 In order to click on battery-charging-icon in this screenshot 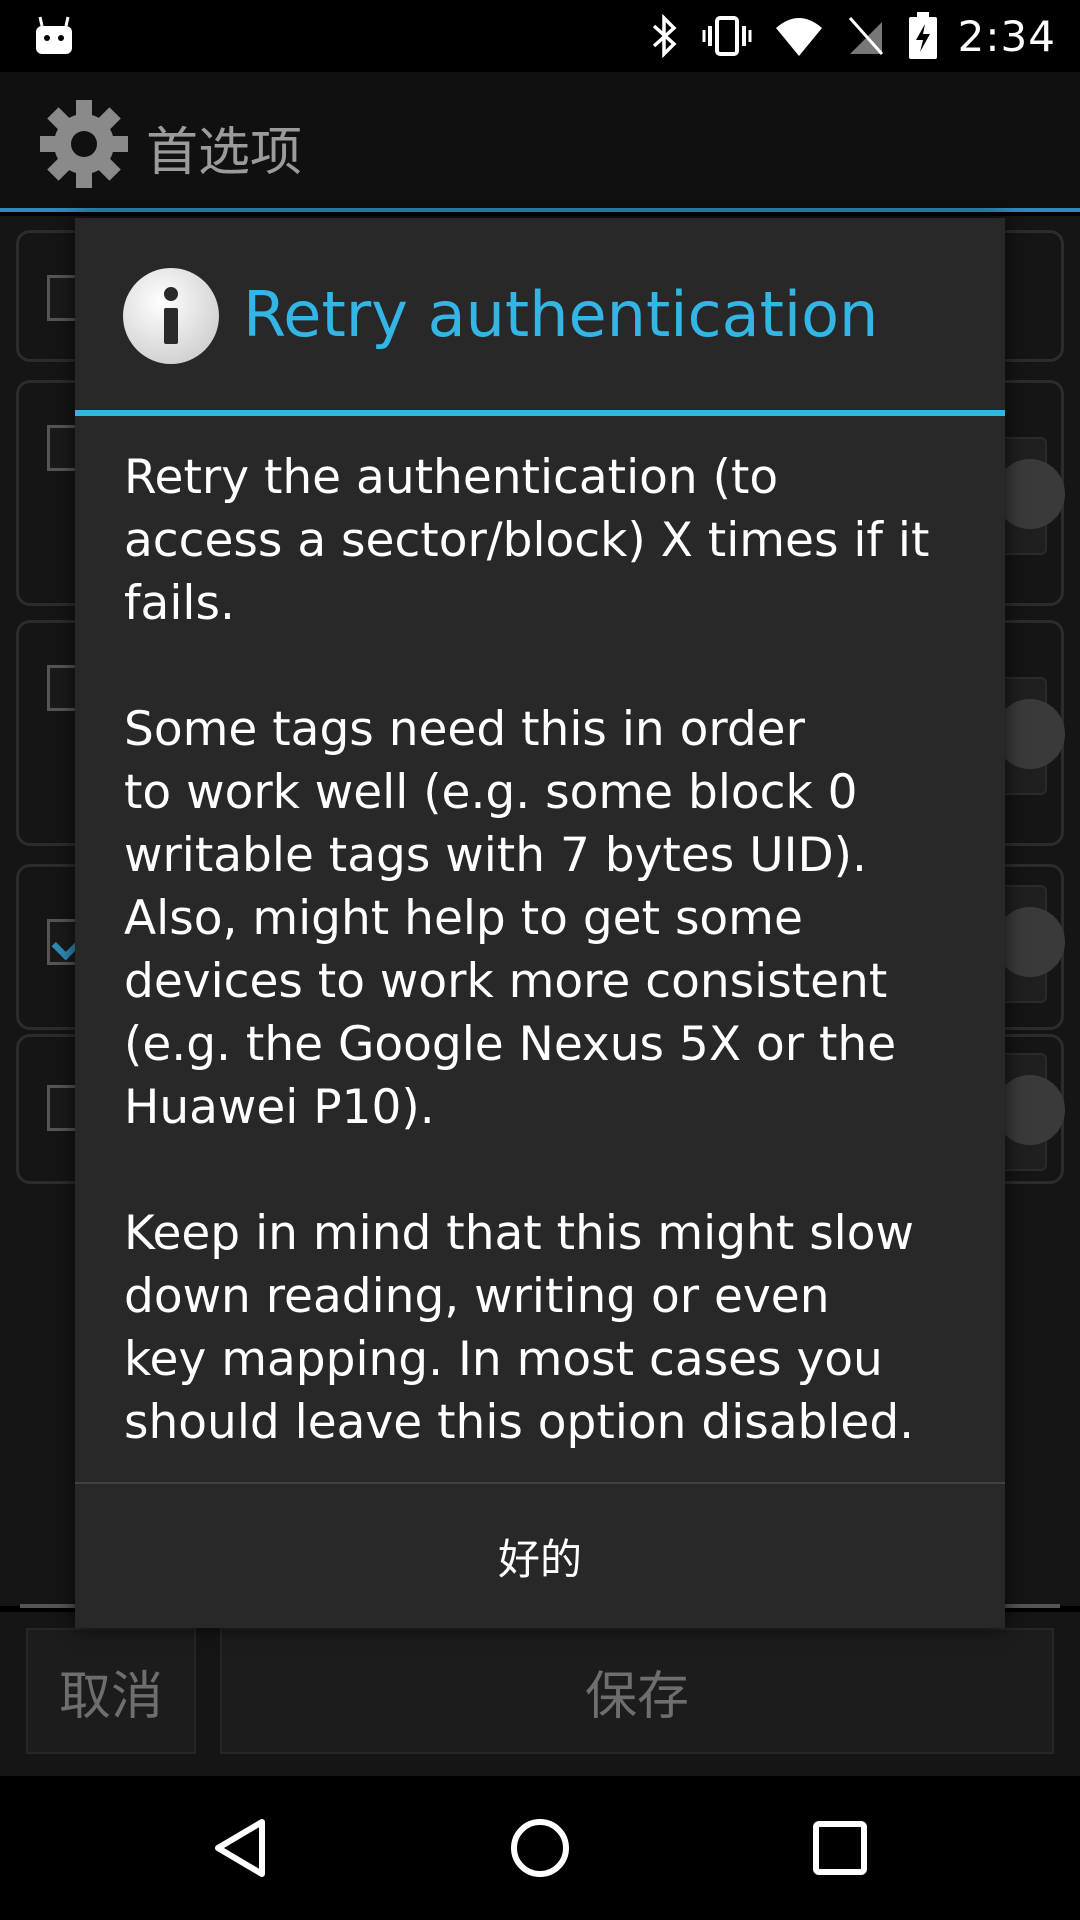, I will do `click(923, 36)`.